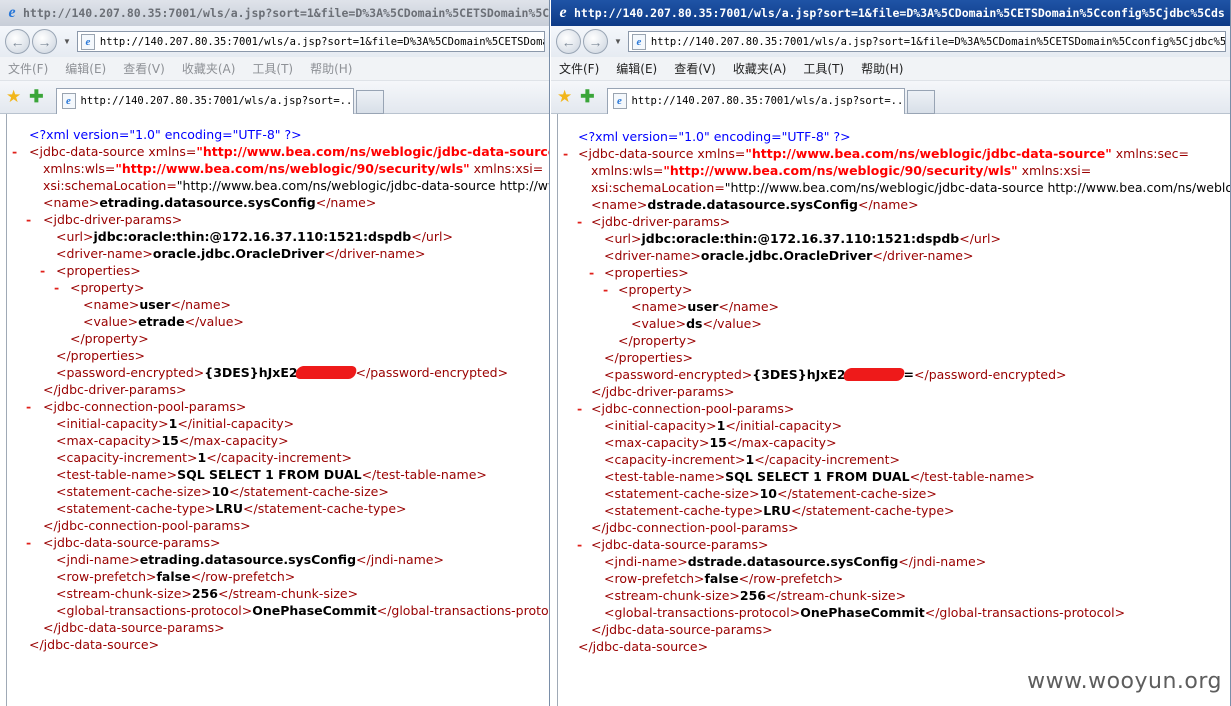 This screenshot has height=706, width=1231. I want to click on xml-line-prop-value: <value>etrade</value>, so click(163, 321).